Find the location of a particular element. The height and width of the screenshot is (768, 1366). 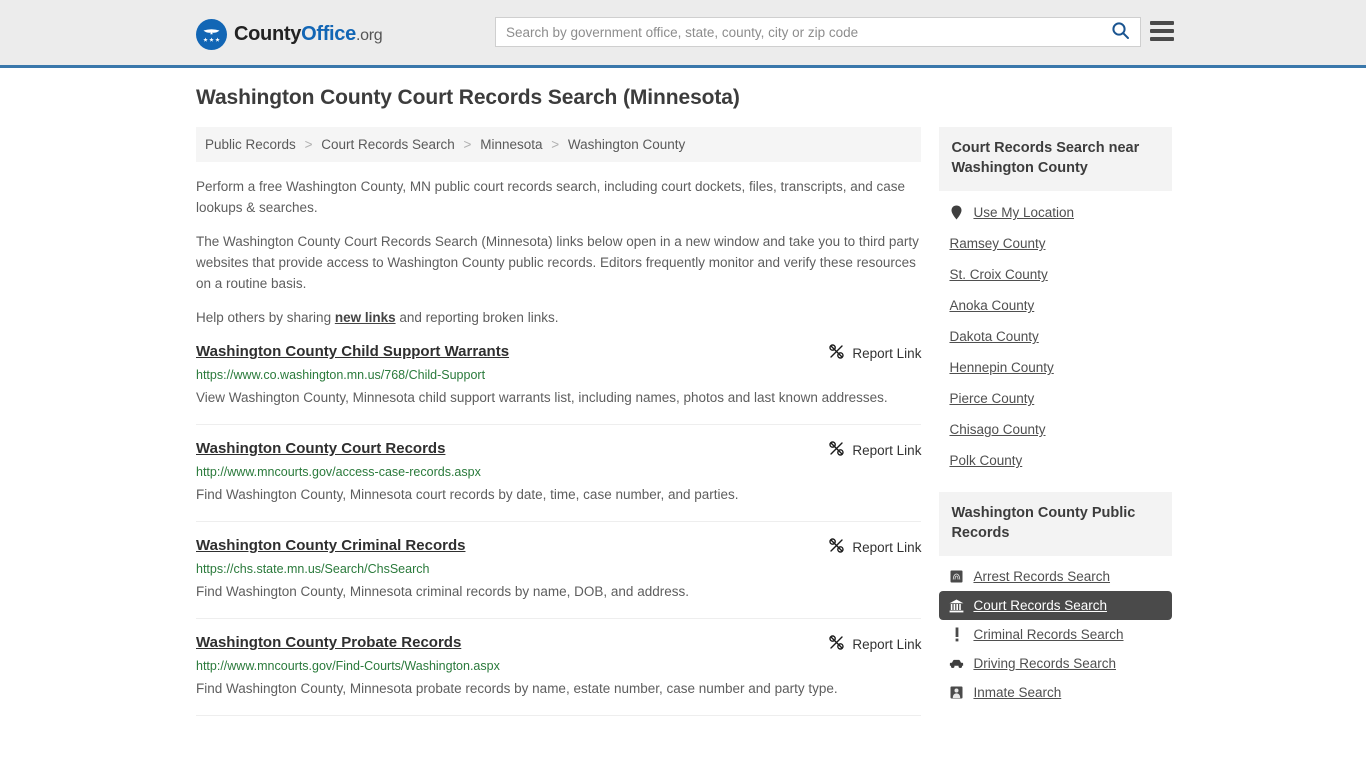

search-bar is located at coordinates (818, 32).